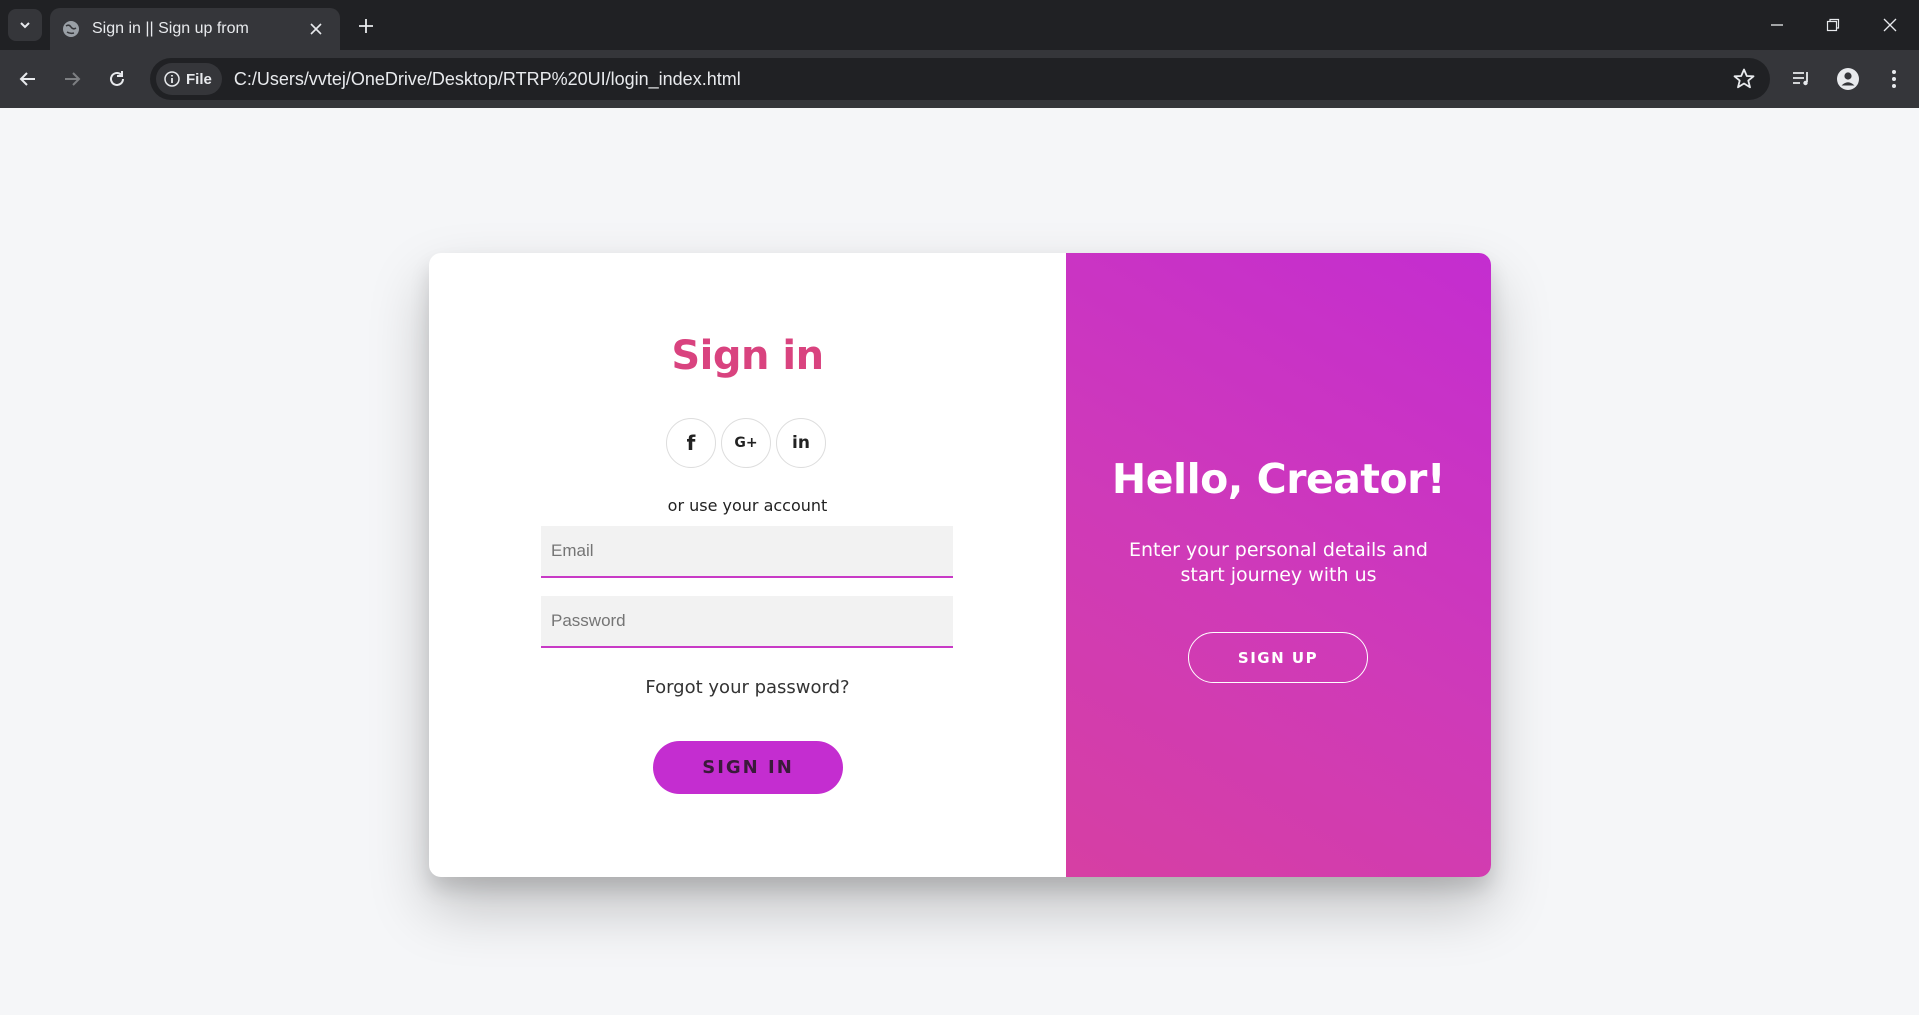 This screenshot has width=1919, height=1015. I want to click on site-info-chip: File, so click(189, 79).